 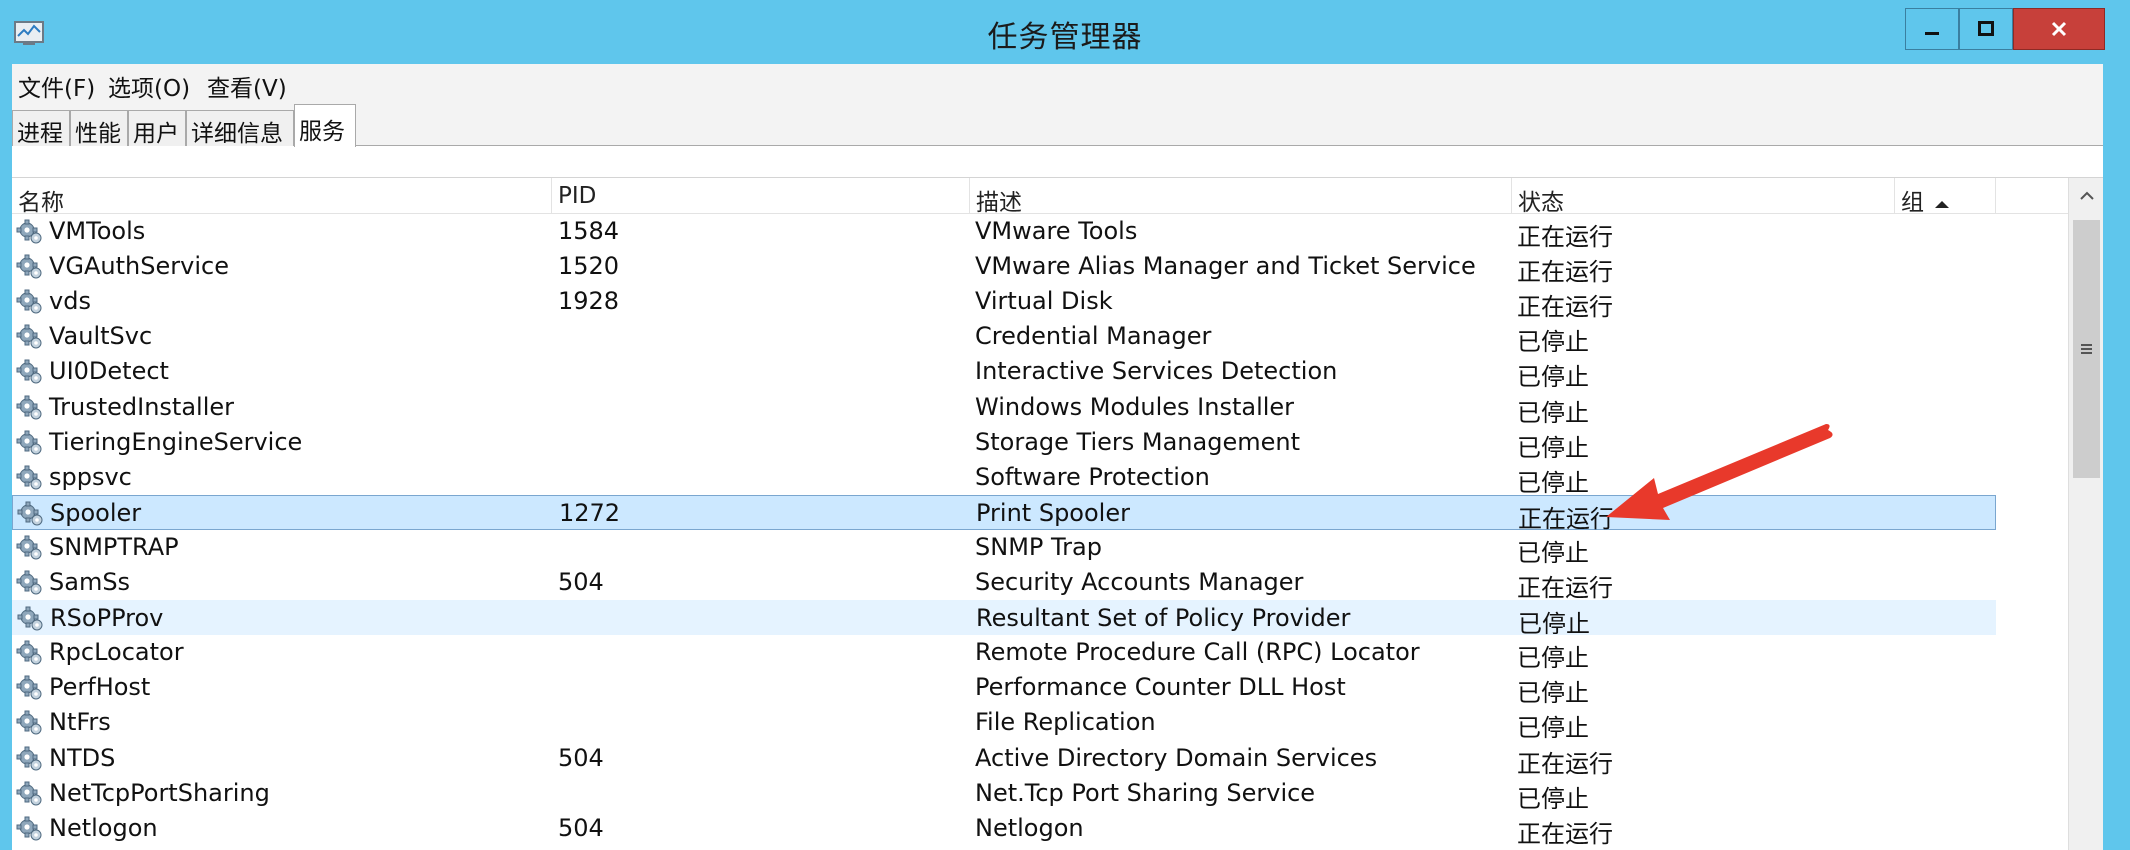 What do you see at coordinates (109, 371) in the screenshot?
I see `service-name: UI0Detect` at bounding box center [109, 371].